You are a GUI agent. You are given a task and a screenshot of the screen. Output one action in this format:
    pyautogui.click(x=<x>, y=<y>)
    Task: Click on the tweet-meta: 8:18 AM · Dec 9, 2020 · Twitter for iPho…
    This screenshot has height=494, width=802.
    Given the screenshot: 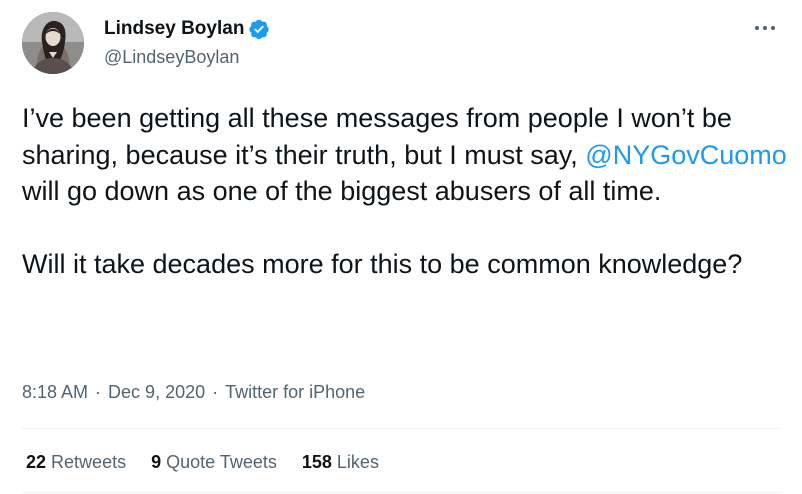 What is the action you would take?
    pyautogui.click(x=193, y=392)
    